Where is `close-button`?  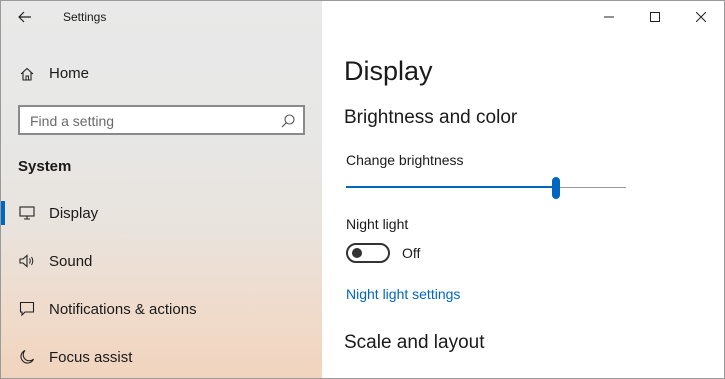
close-button is located at coordinates (701, 17).